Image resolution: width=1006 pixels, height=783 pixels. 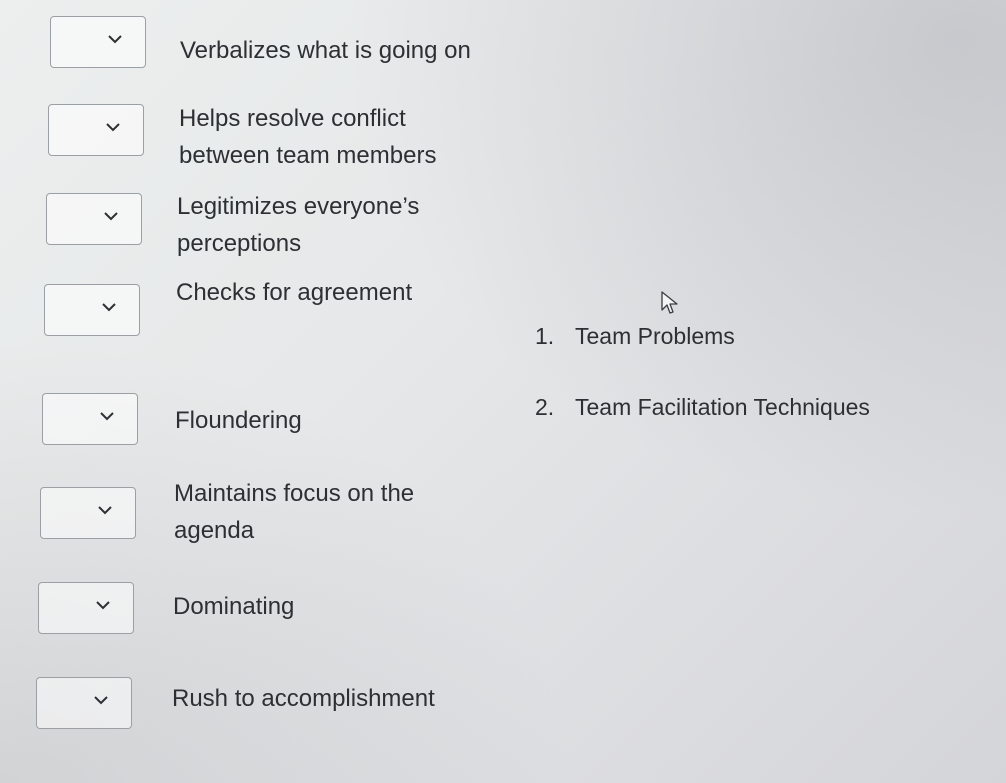 I want to click on prompt-label-7: Dominating, so click(x=234, y=606).